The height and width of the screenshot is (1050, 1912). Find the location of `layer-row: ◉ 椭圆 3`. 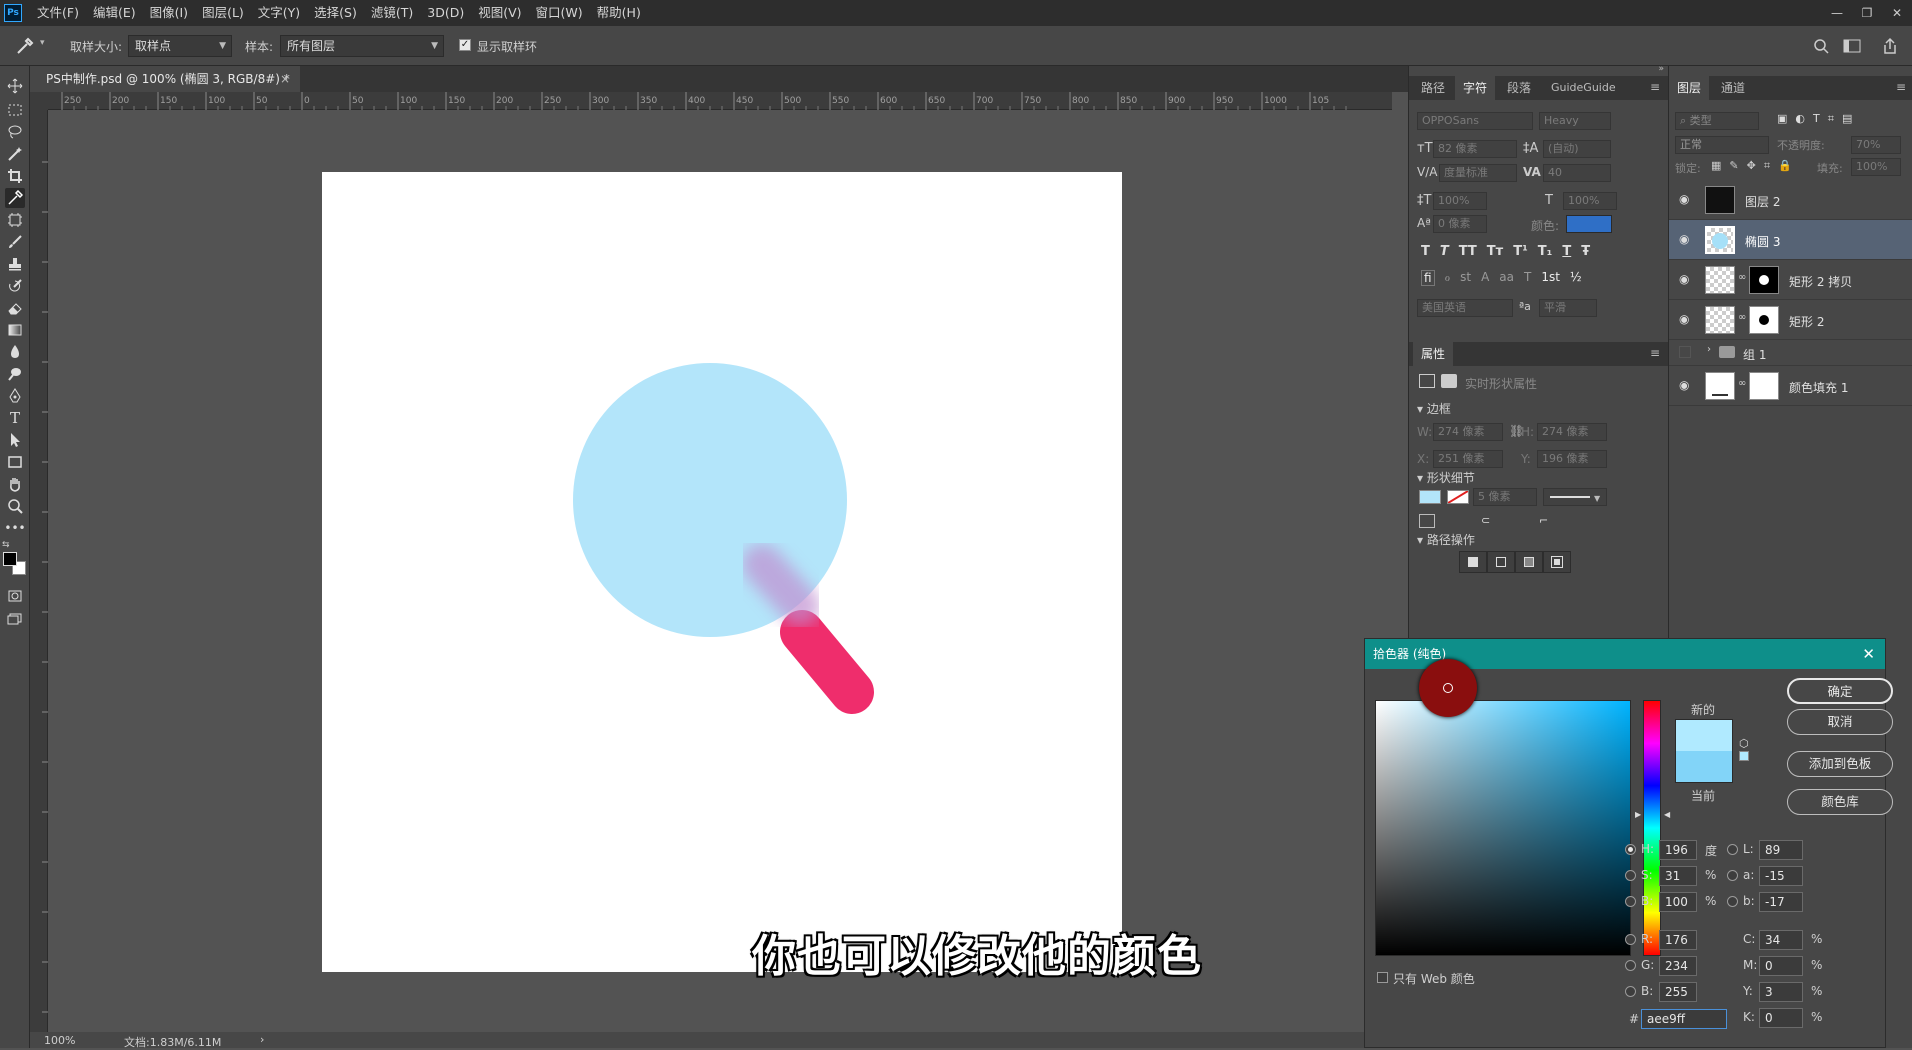

layer-row: ◉ 椭圆 3 is located at coordinates (1790, 240).